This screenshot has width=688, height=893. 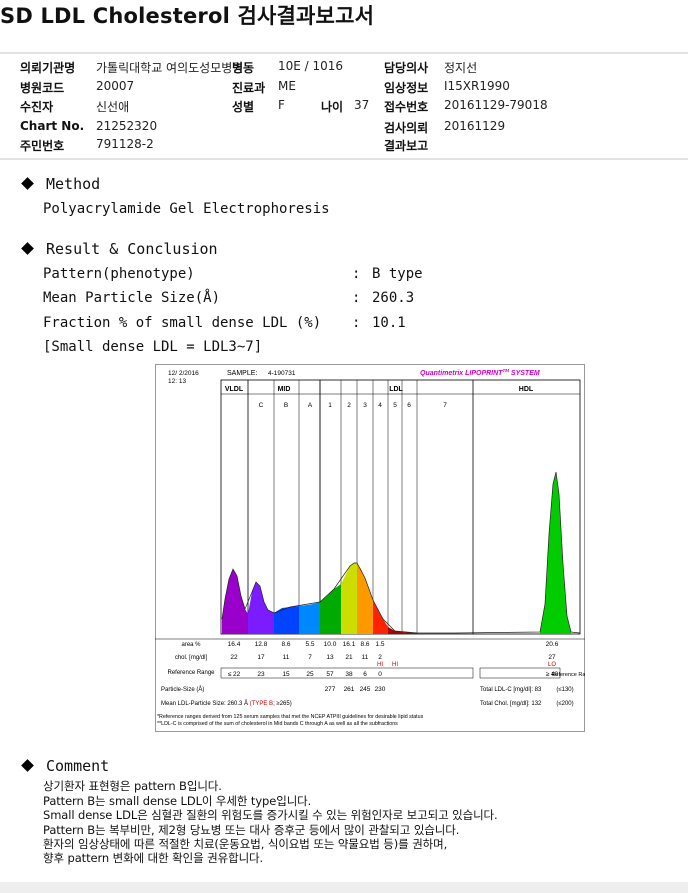 What do you see at coordinates (330, 644) in the screenshot?
I see `area-value: 10.0` at bounding box center [330, 644].